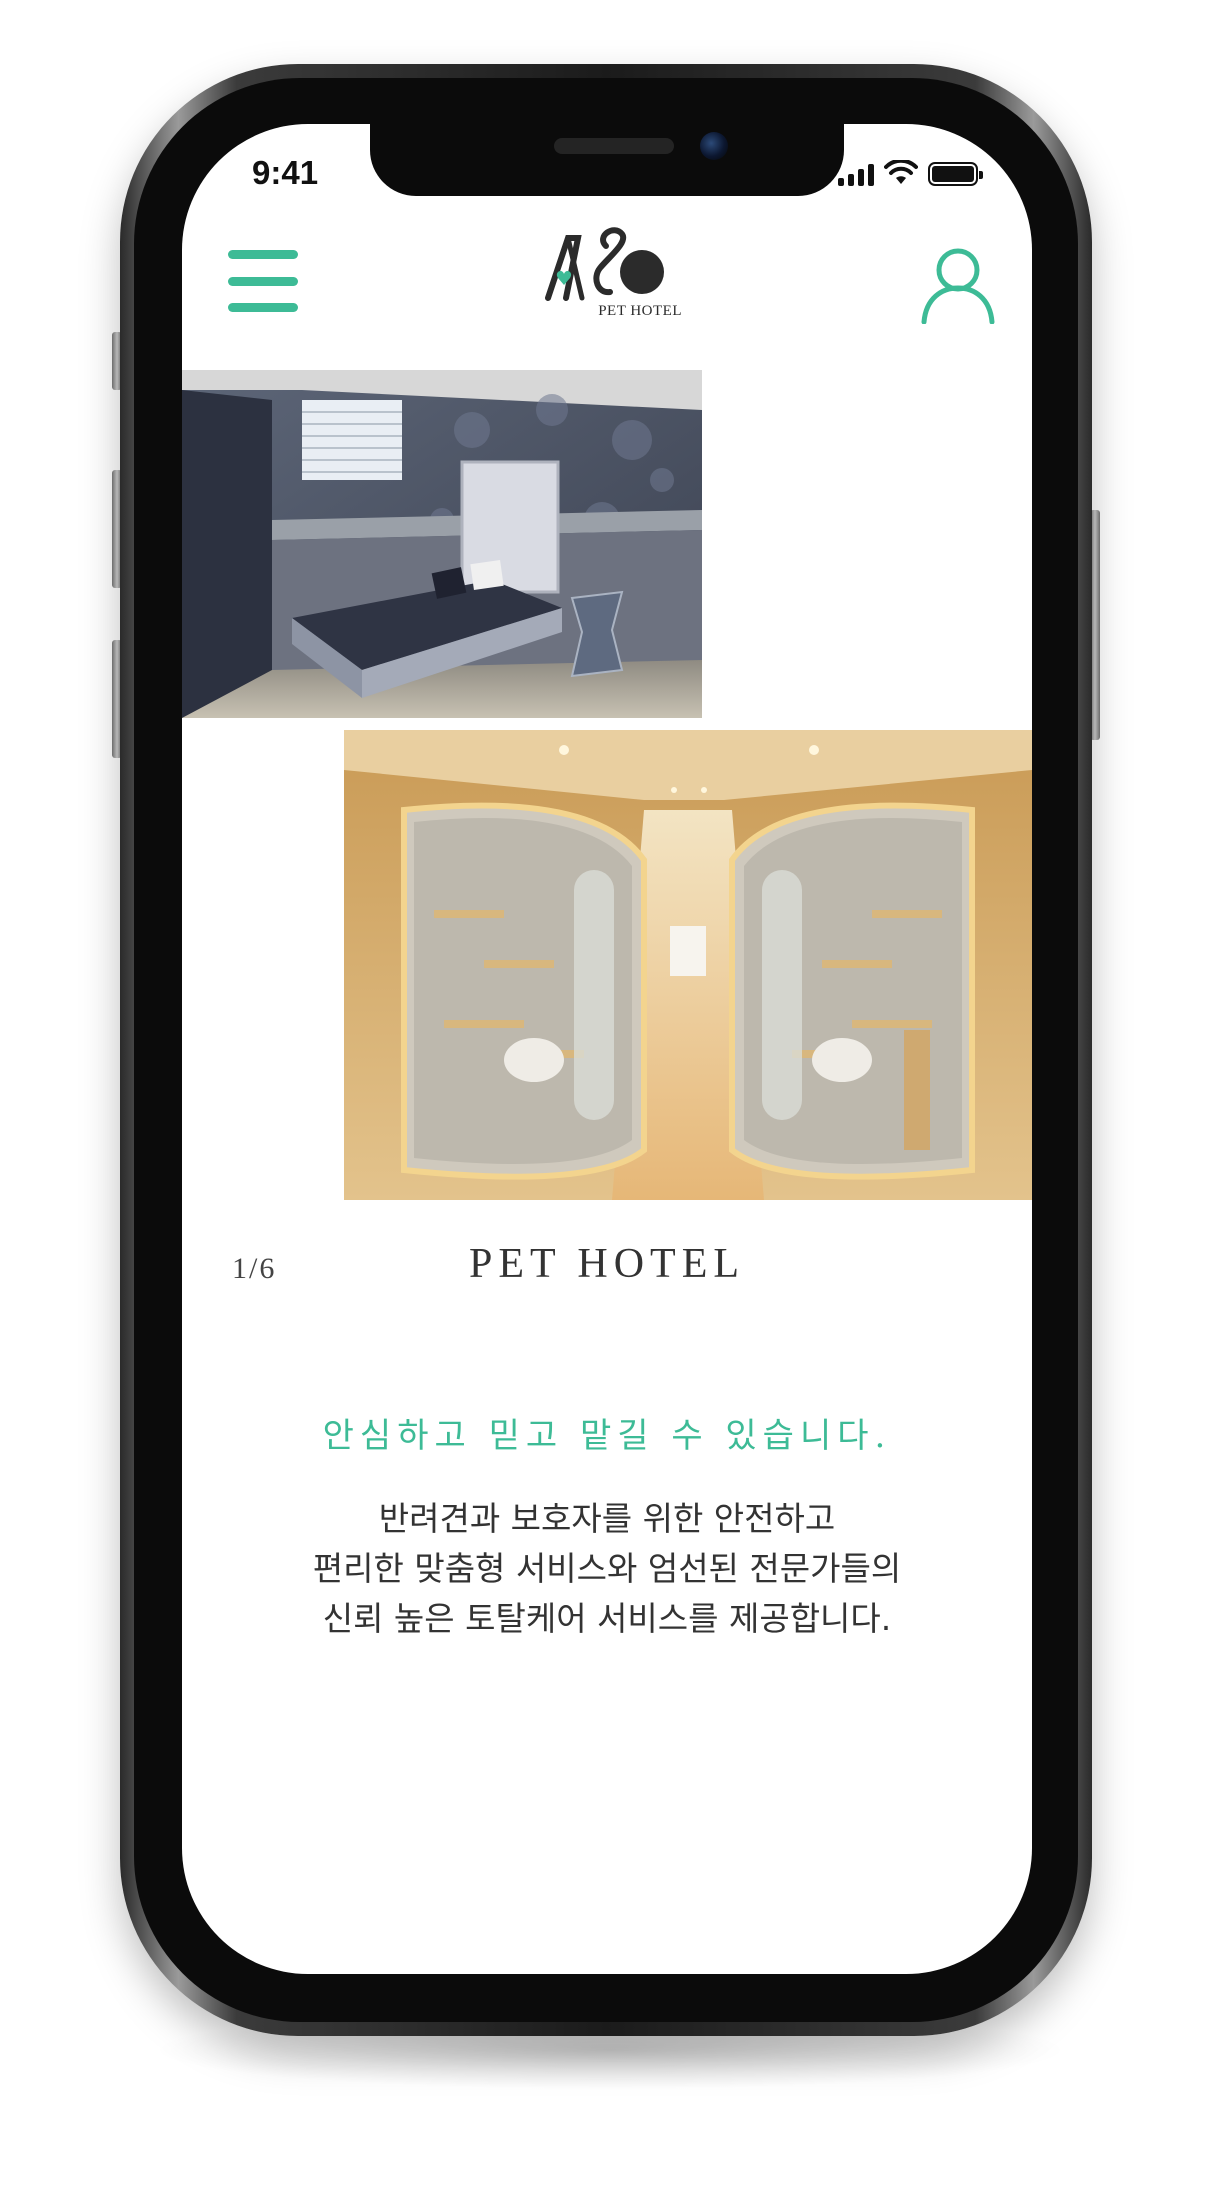 The width and height of the screenshot is (1214, 2202). What do you see at coordinates (607, 1518) in the screenshot?
I see `description-line: 반려견과 보호자를 위한 안전하고` at bounding box center [607, 1518].